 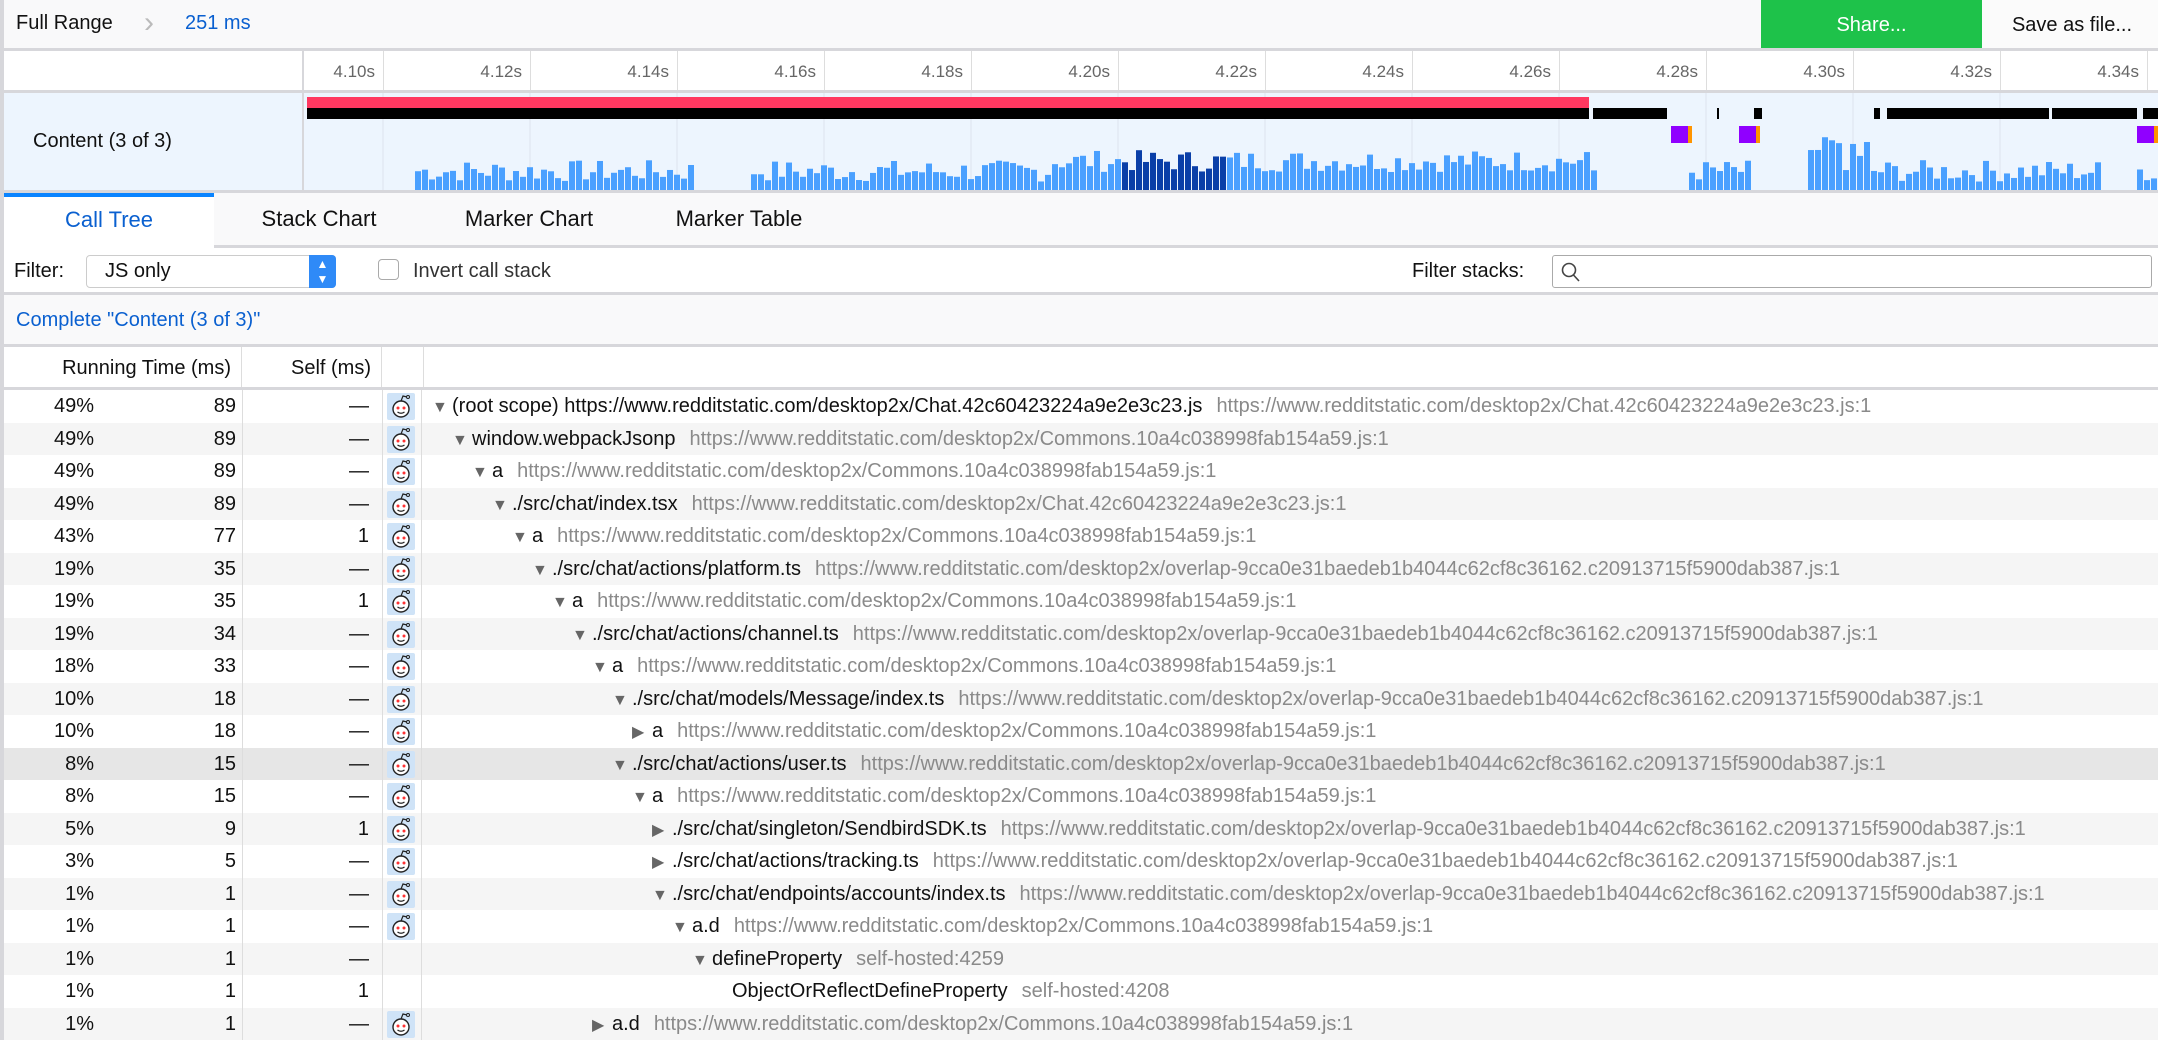 I want to click on tab-stack-chart: Stack Chart, so click(x=319, y=219).